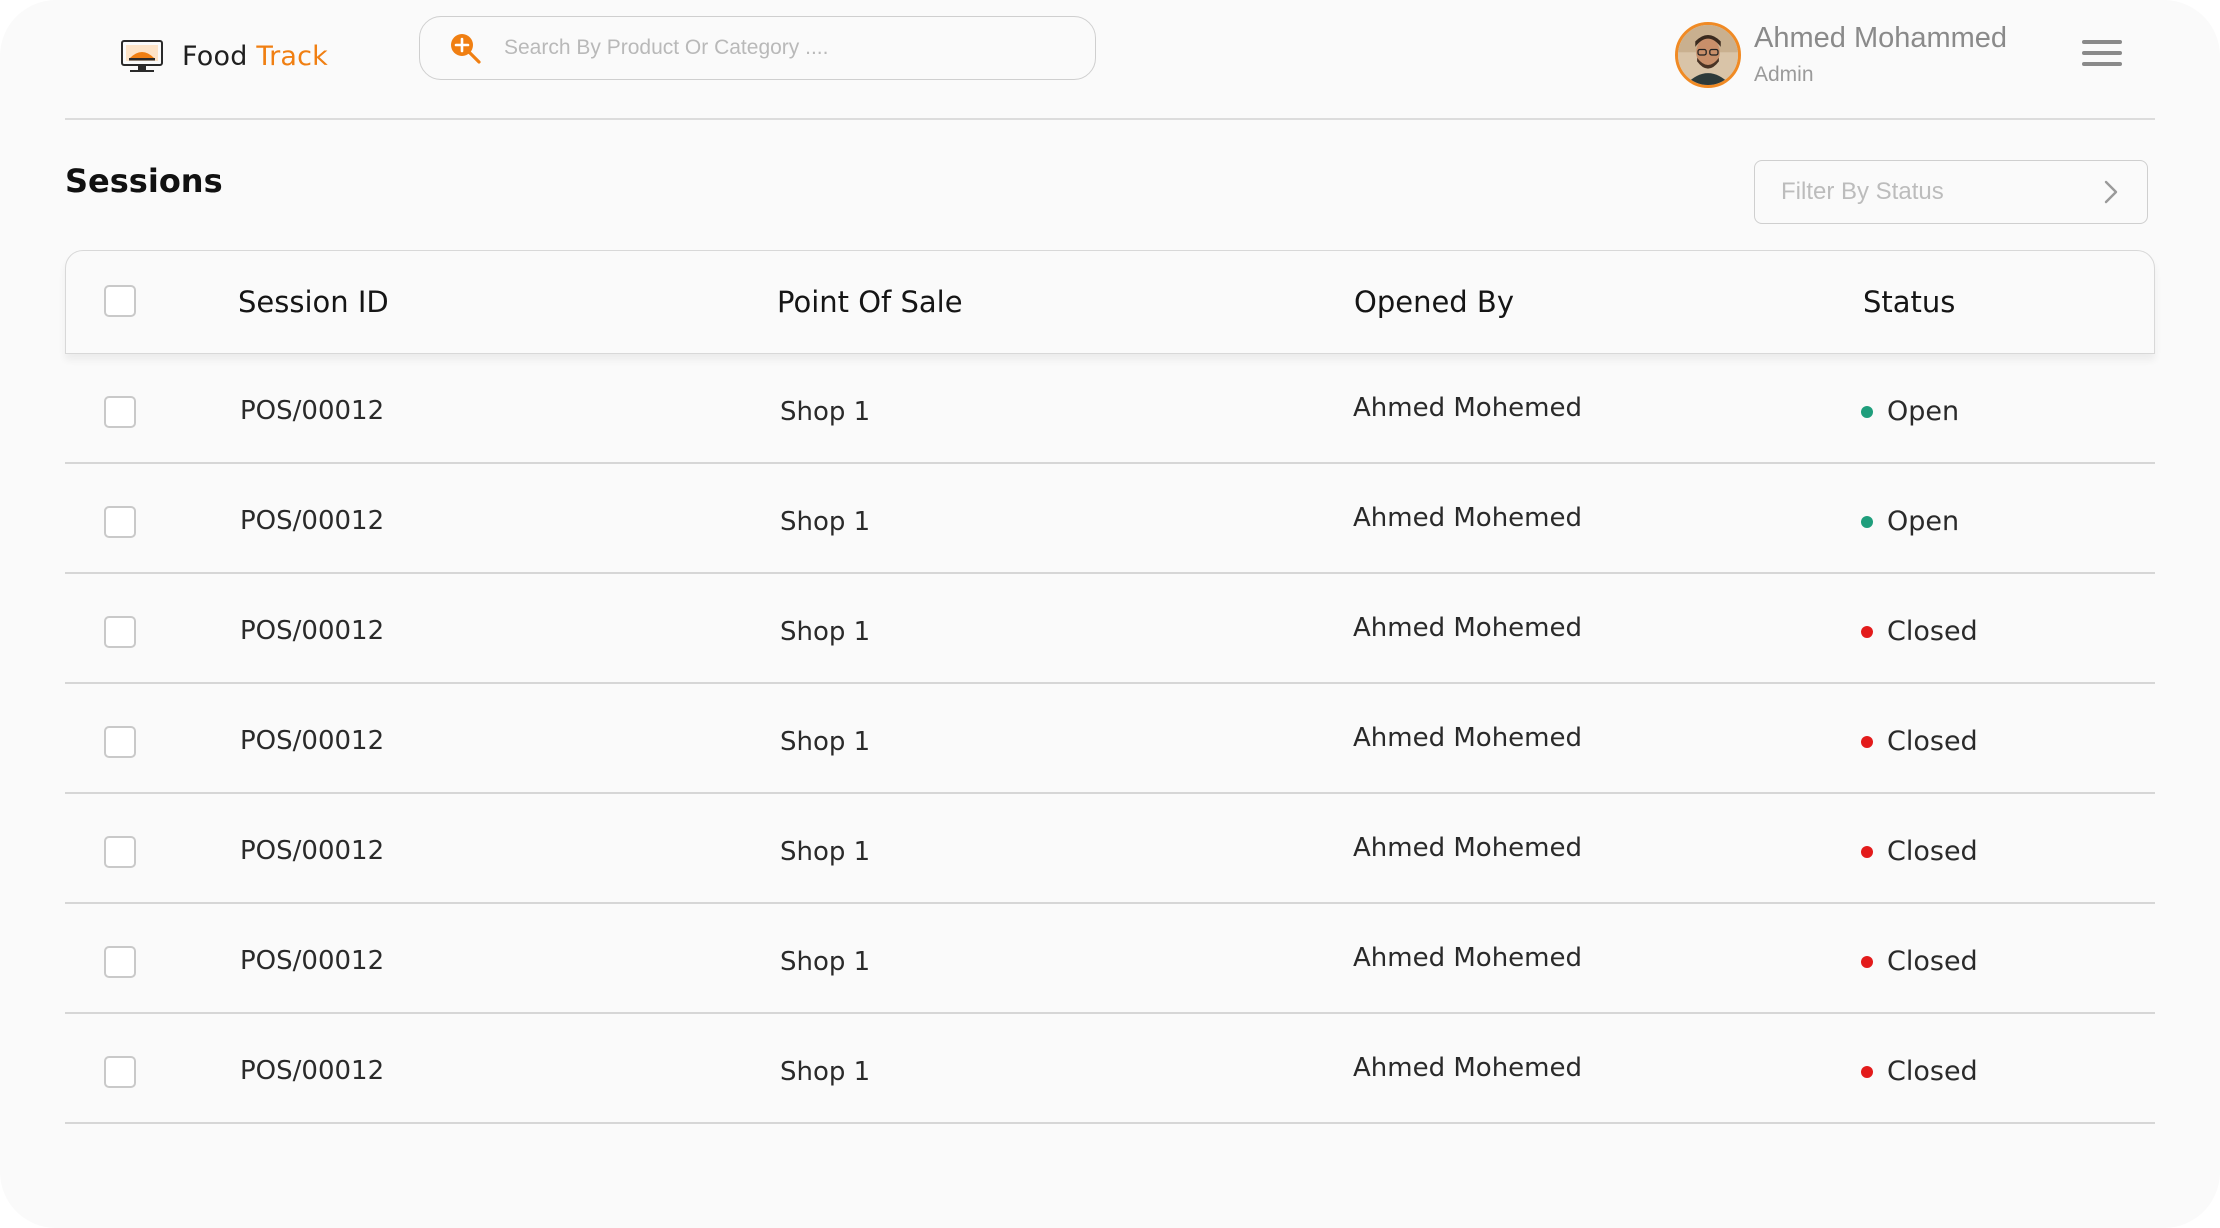 The width and height of the screenshot is (2220, 1228). Describe the element at coordinates (2111, 192) in the screenshot. I see `chevron-right-icon` at that location.